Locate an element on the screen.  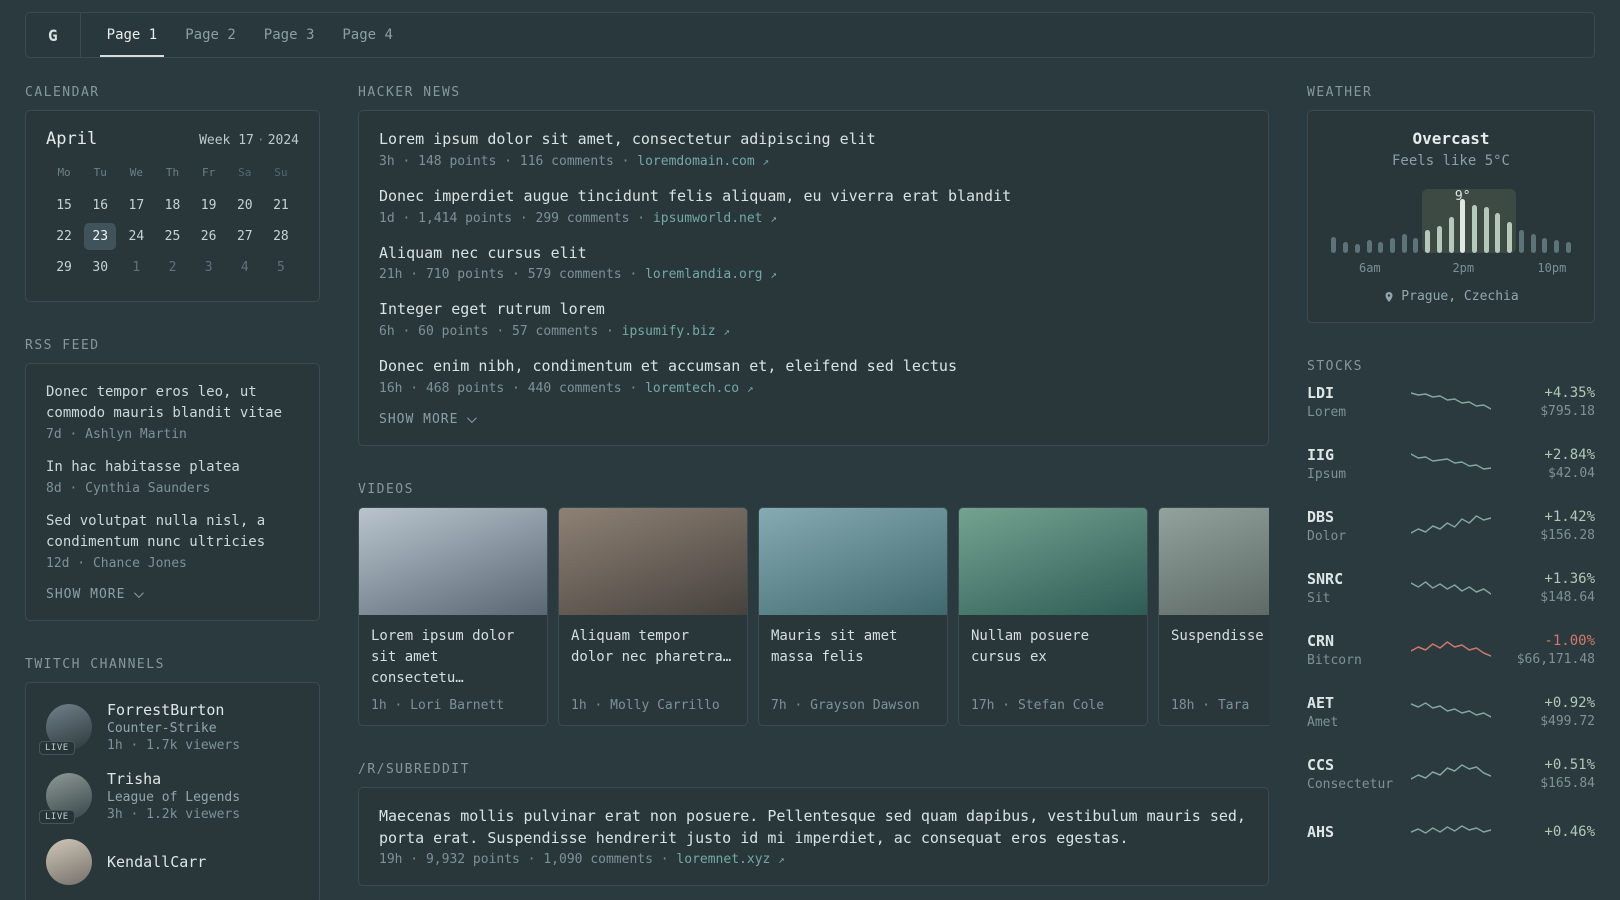
page-tab: Page 3 is located at coordinates (289, 35).